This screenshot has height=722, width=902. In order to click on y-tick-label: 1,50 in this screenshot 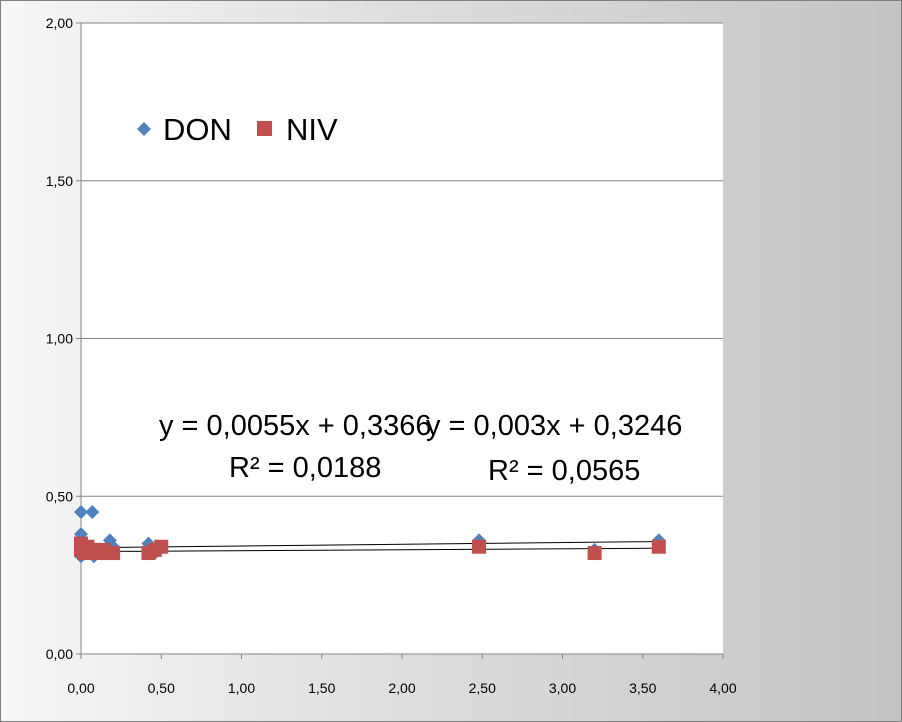, I will do `click(59, 181)`.